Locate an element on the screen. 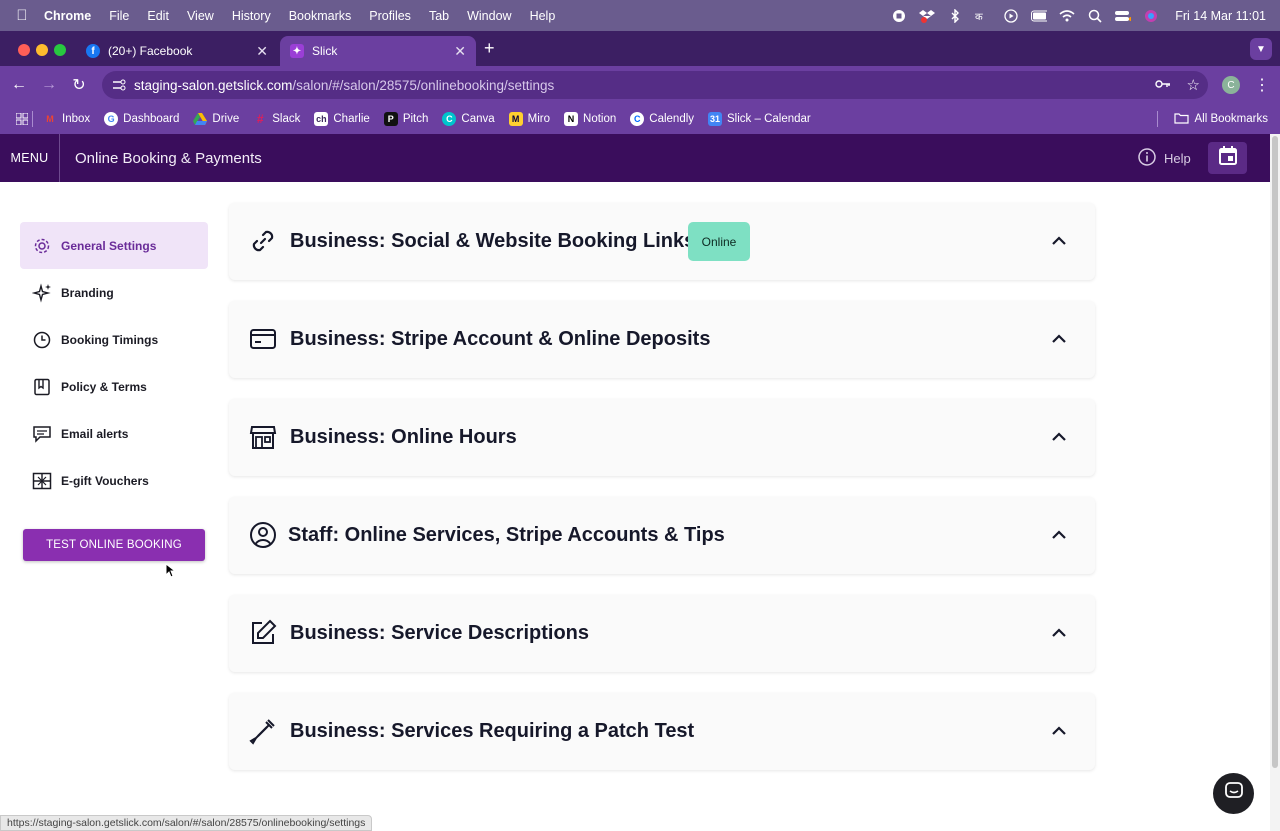  tab-slick: ✦ Slick ✕ is located at coordinates (378, 51).